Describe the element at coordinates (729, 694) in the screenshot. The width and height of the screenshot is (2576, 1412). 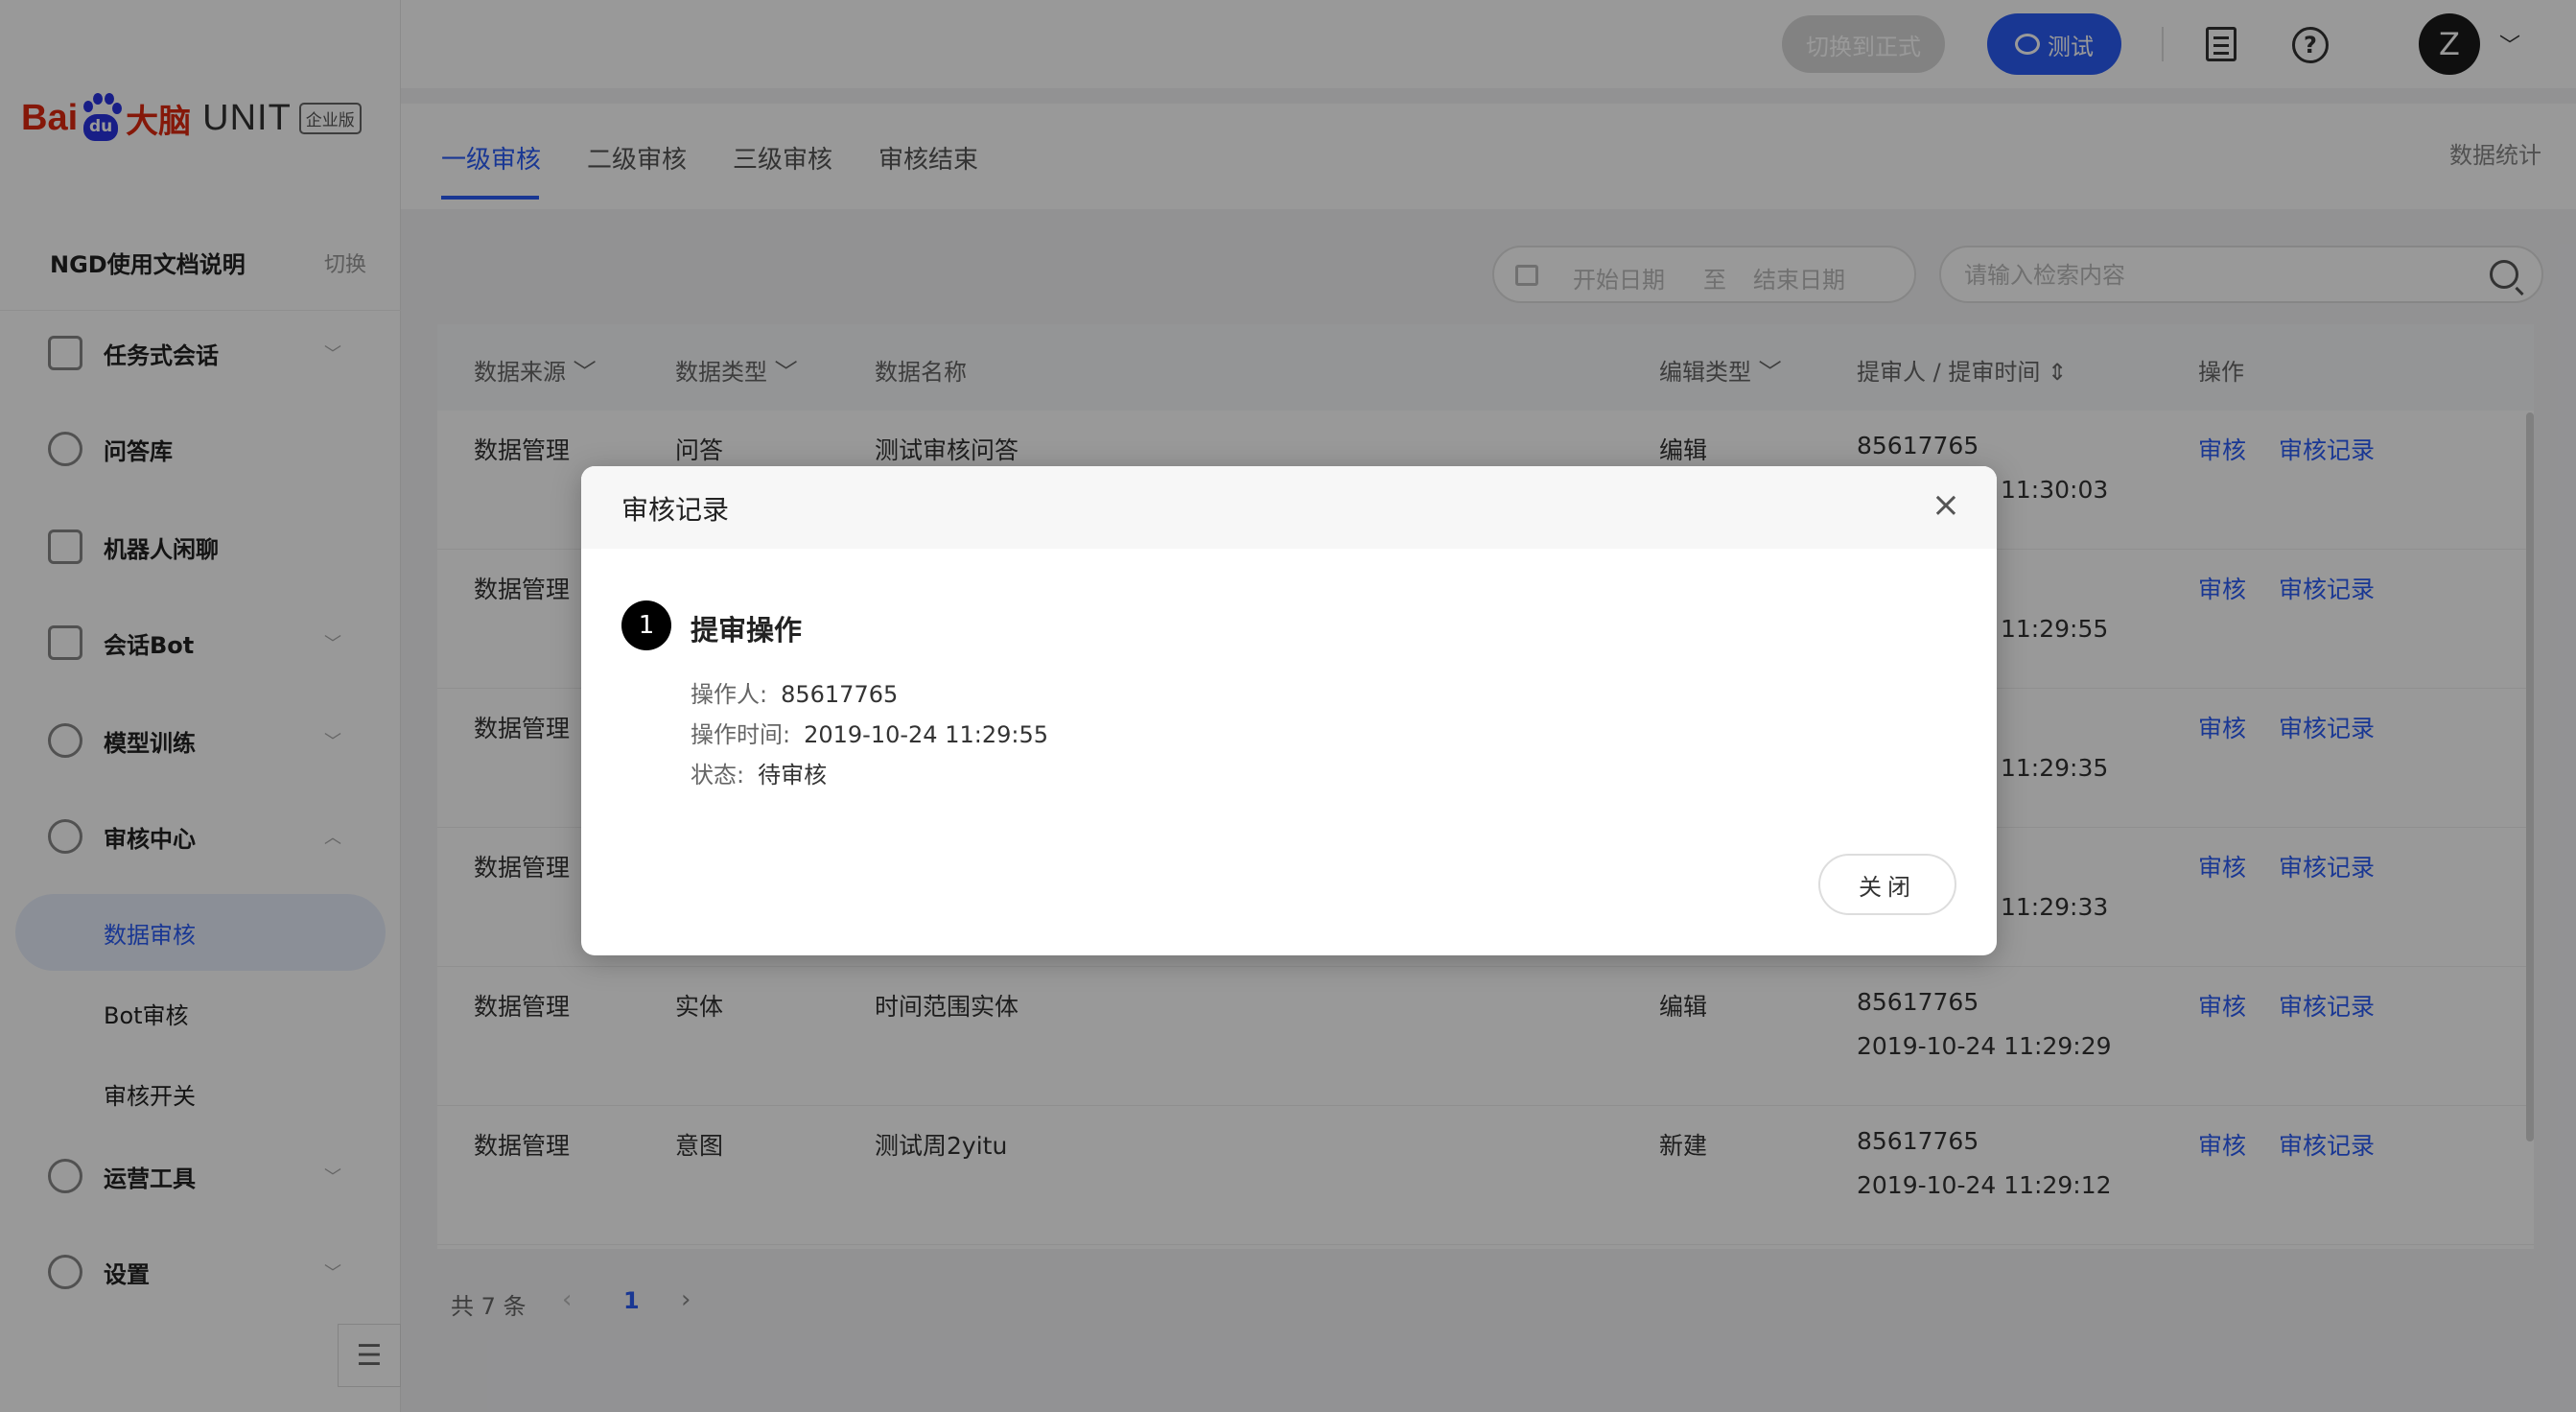
I see `operator-label: 操作人:` at that location.